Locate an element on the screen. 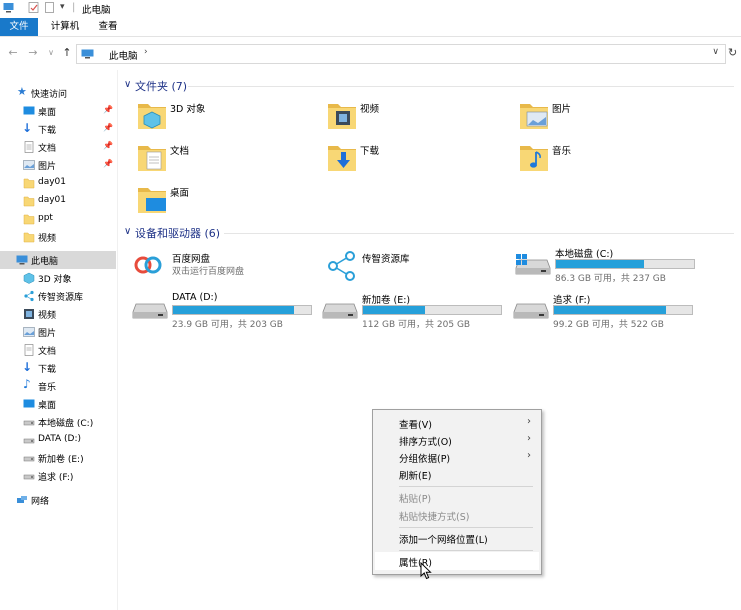 The image size is (741, 610). ribbon: 文件 计算机 查看 is located at coordinates (370, 27).